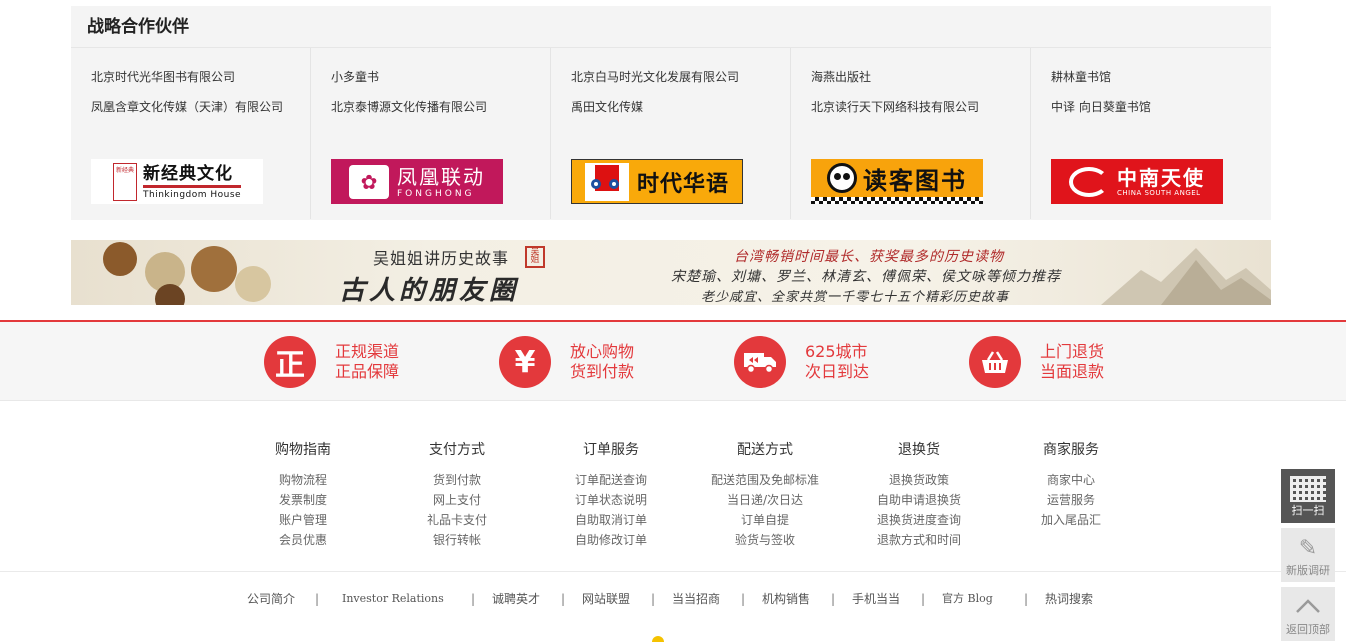 This screenshot has height=642, width=1346. I want to click on footer-link: 商家中心, so click(1071, 480).